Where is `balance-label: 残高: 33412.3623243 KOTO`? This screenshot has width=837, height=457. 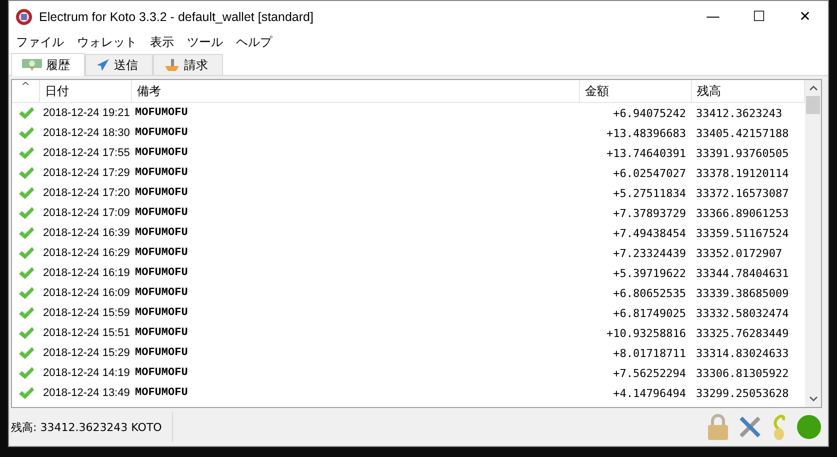
balance-label: 残高: 33412.3623243 KOTO is located at coordinates (92, 427).